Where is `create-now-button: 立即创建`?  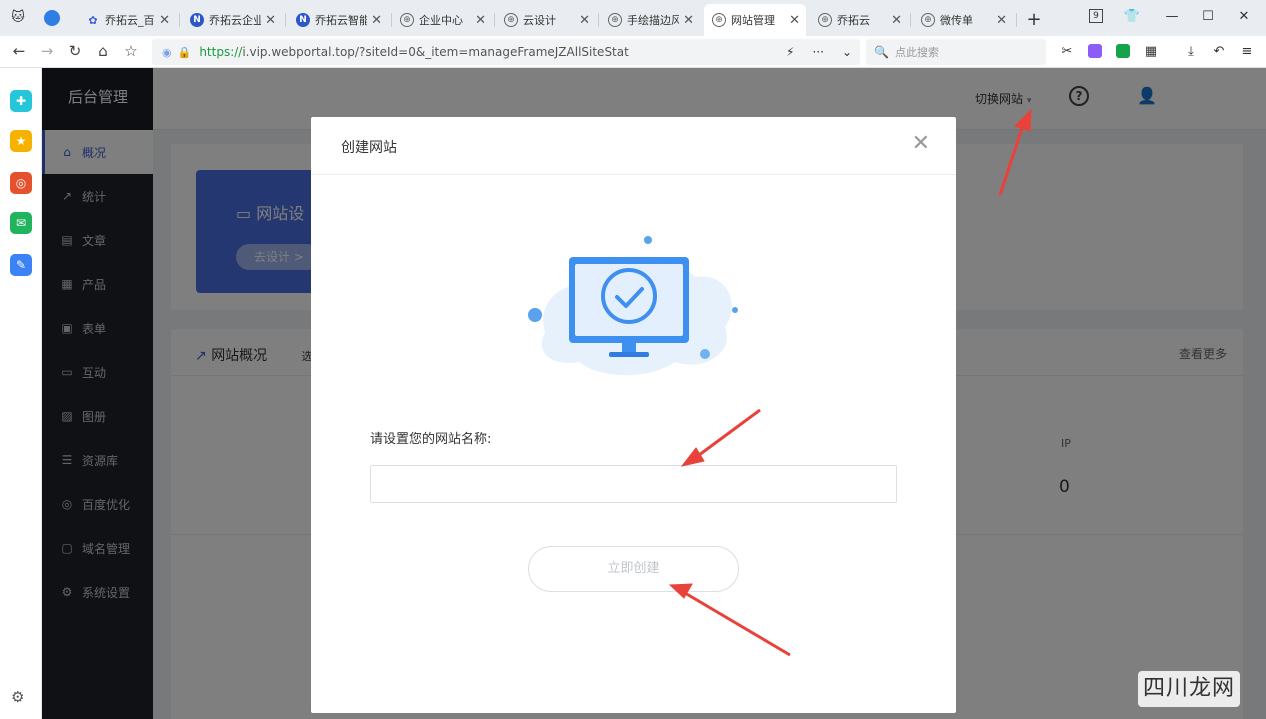
create-now-button: 立即创建 is located at coordinates (633, 569).